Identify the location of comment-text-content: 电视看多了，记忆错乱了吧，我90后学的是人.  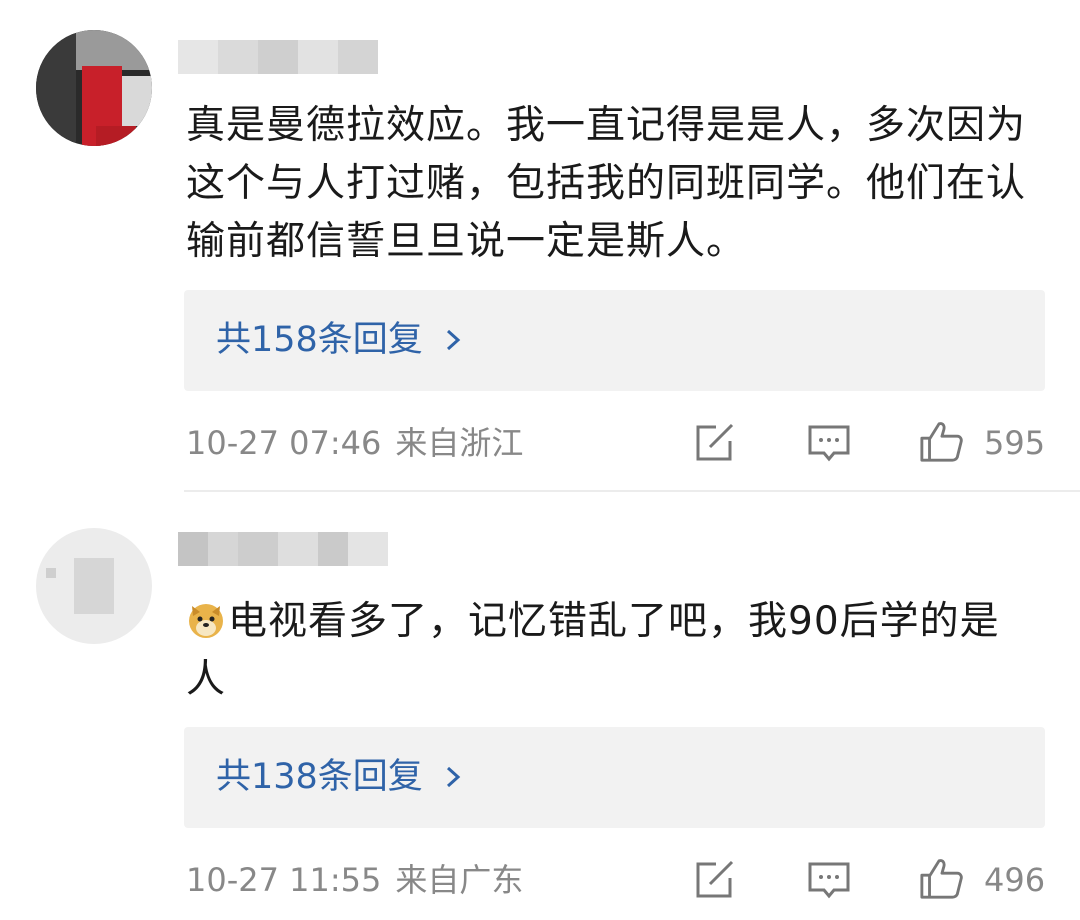
(593, 650).